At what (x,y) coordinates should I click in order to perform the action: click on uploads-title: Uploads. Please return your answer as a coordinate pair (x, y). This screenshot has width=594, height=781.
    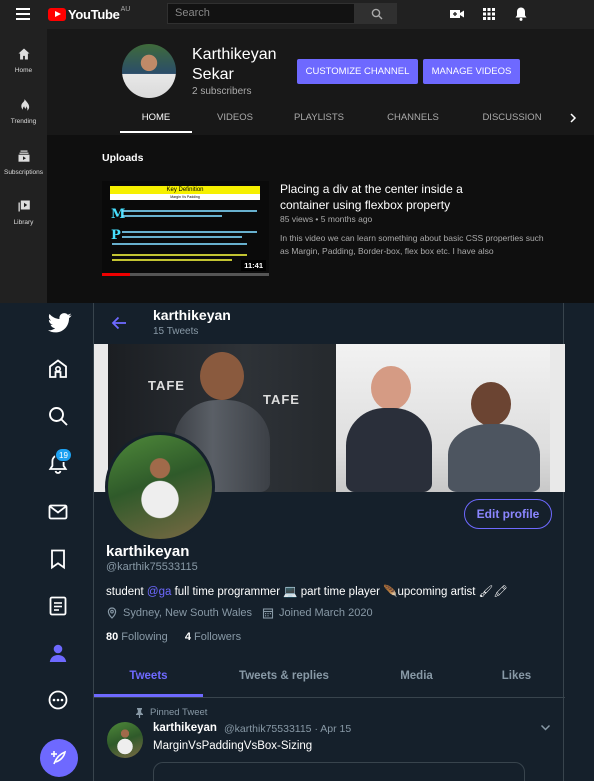
    Looking at the image, I should click on (122, 158).